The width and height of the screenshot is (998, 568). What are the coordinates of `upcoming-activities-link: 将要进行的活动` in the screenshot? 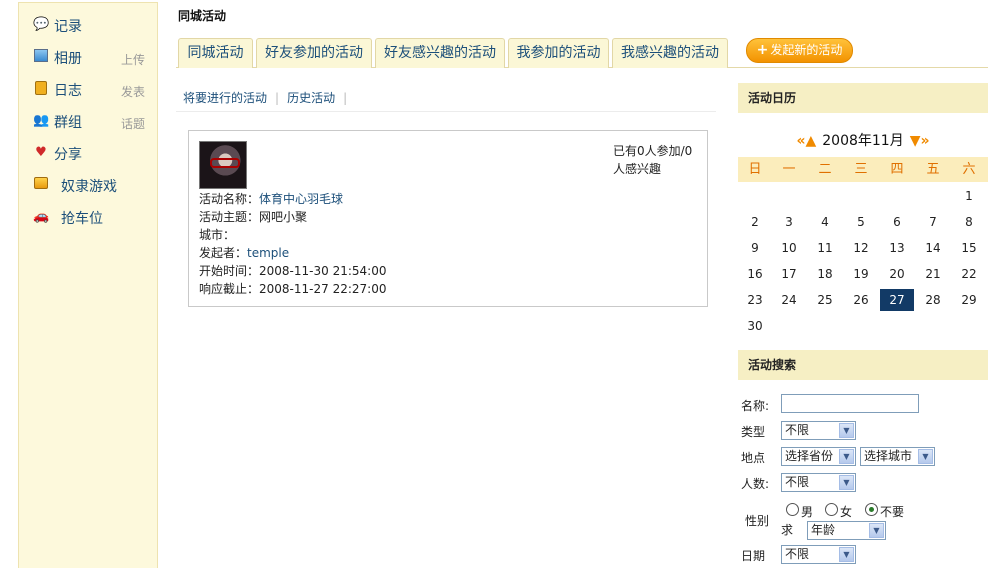 It's located at (225, 98).